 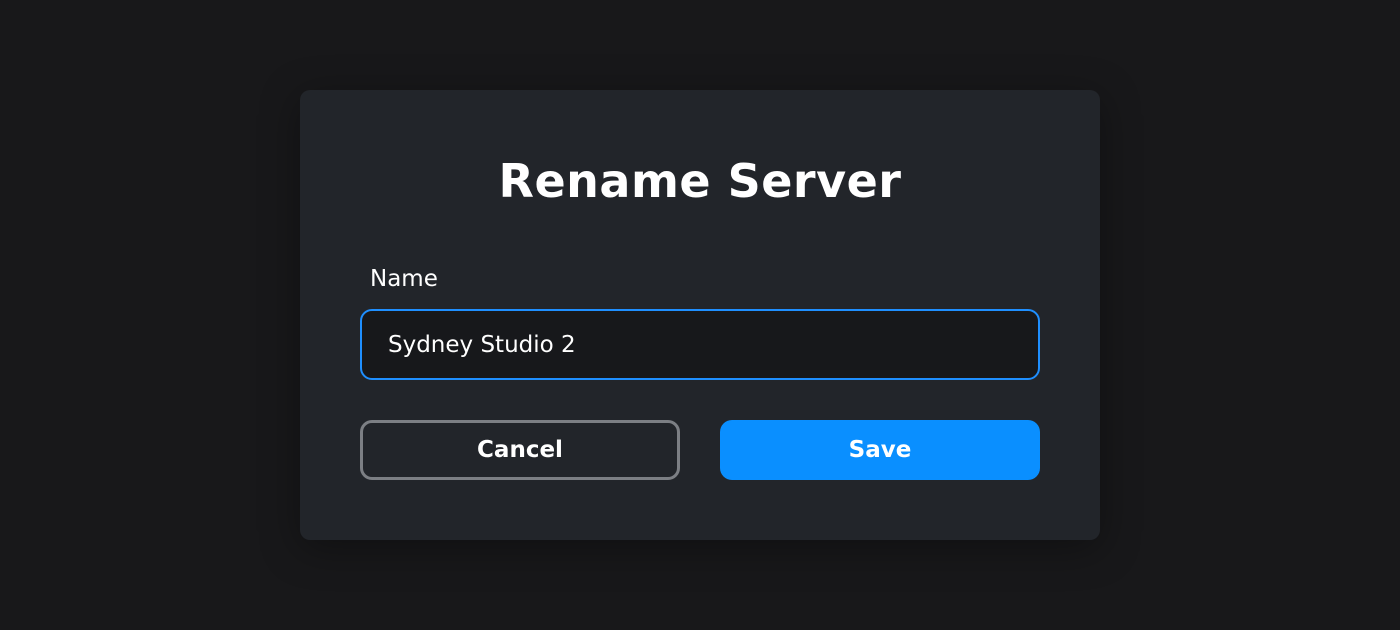 What do you see at coordinates (880, 450) in the screenshot?
I see `save-button: Save` at bounding box center [880, 450].